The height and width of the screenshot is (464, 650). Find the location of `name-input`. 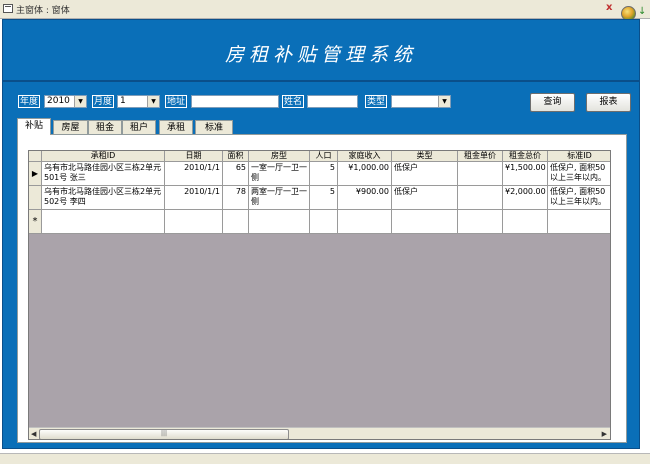

name-input is located at coordinates (332, 101).